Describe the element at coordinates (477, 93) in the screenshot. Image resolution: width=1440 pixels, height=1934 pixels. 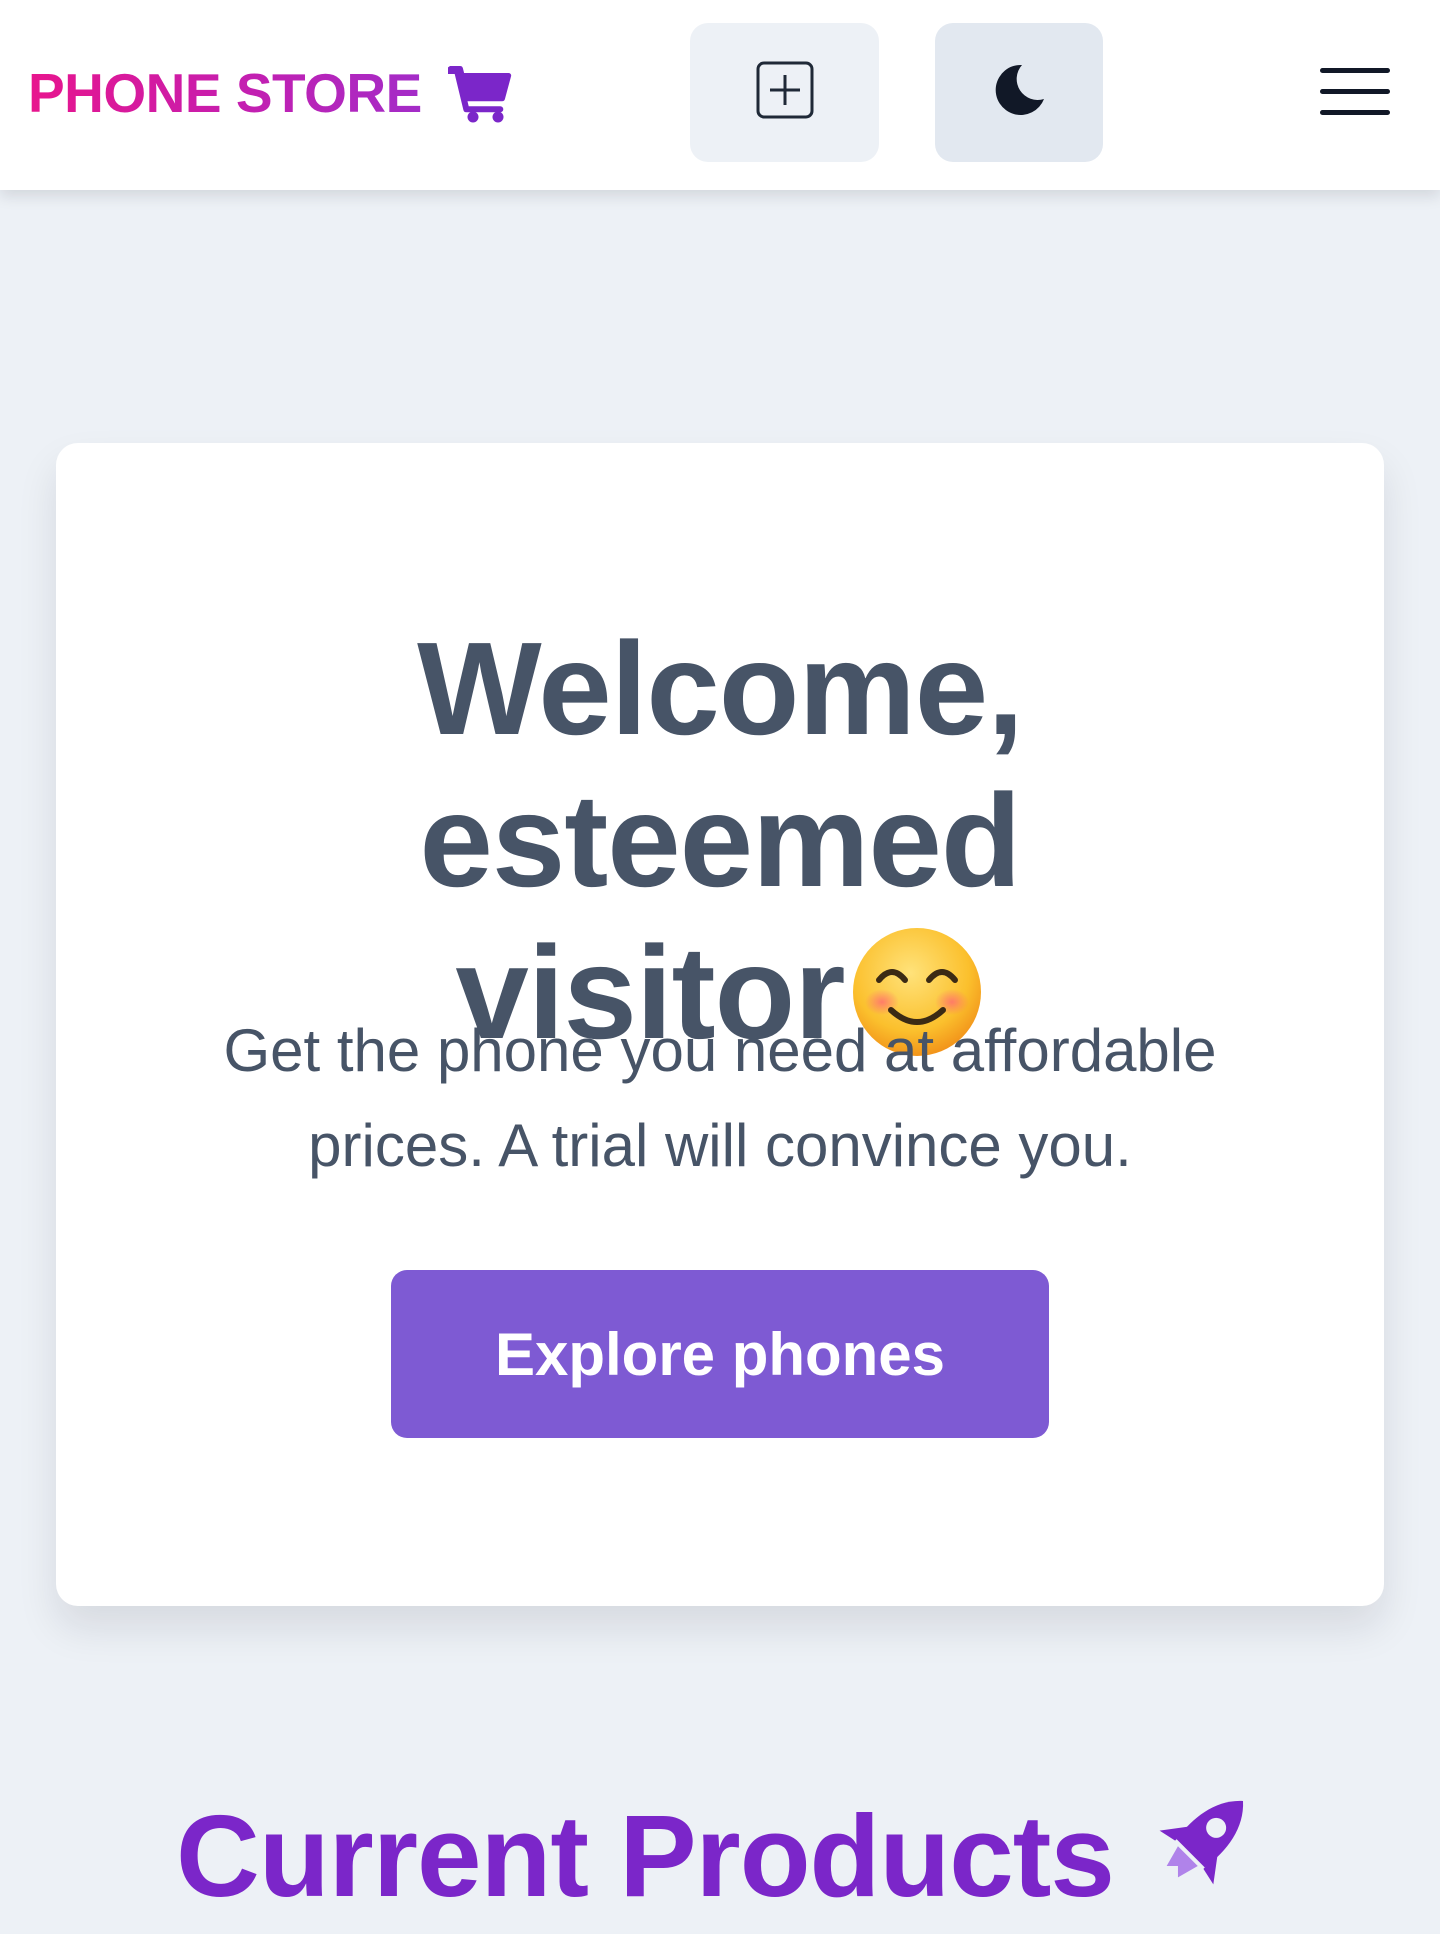
I see `shopping-cart-icon` at that location.